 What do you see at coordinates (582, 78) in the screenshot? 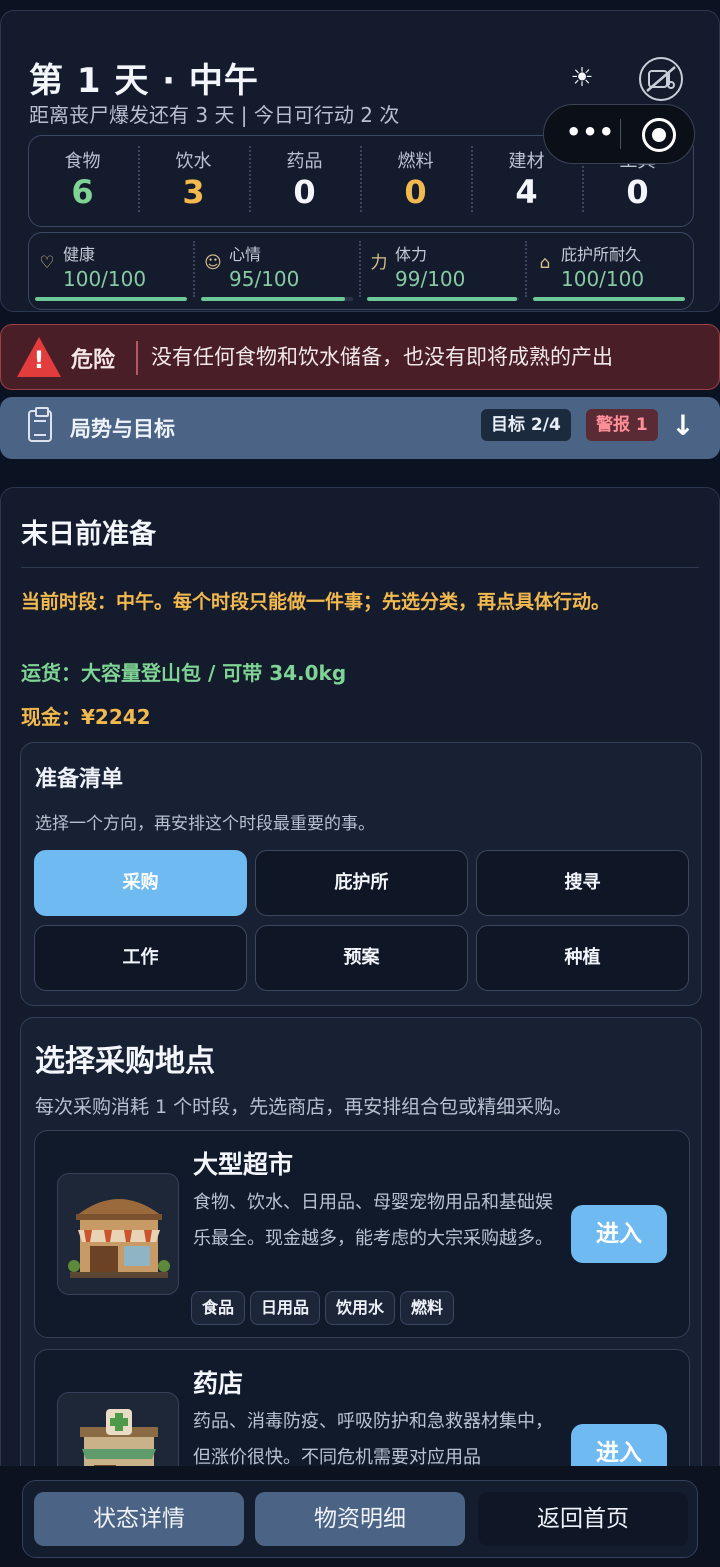
I see `sun-icon: ☀` at bounding box center [582, 78].